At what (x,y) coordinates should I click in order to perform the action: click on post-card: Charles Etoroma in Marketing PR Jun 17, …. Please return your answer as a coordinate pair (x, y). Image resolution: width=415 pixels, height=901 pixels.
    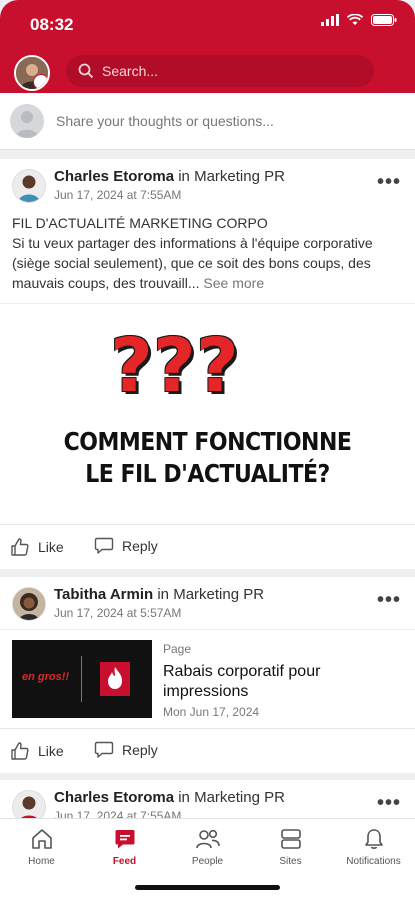
    Looking at the image, I should click on (207, 800).